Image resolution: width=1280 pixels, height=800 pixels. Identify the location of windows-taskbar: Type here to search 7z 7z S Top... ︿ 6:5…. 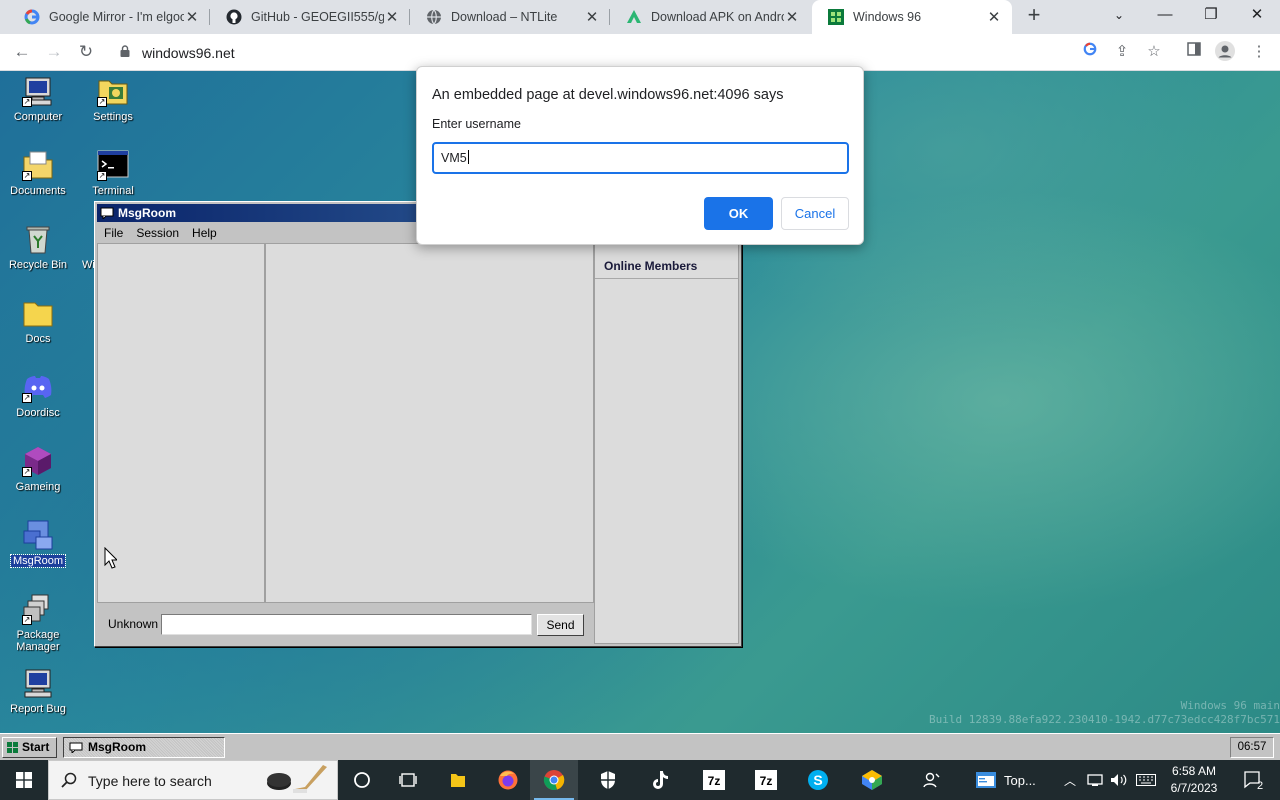
(640, 780).